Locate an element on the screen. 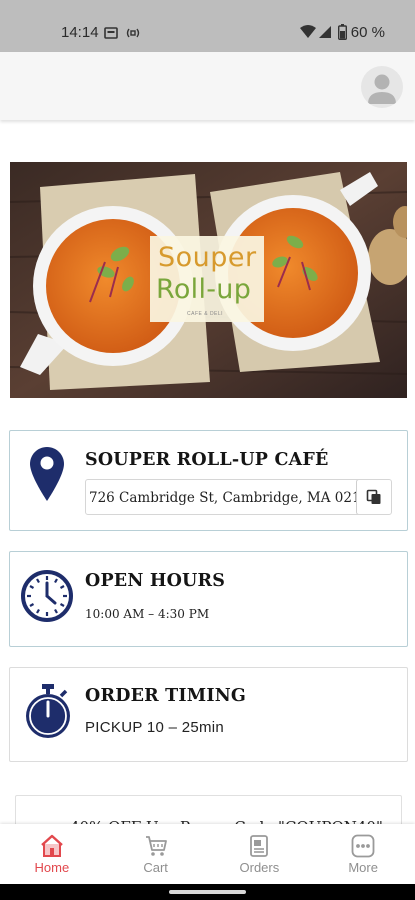 Image resolution: width=415 pixels, height=900 pixels. nav-more: More is located at coordinates (363, 854).